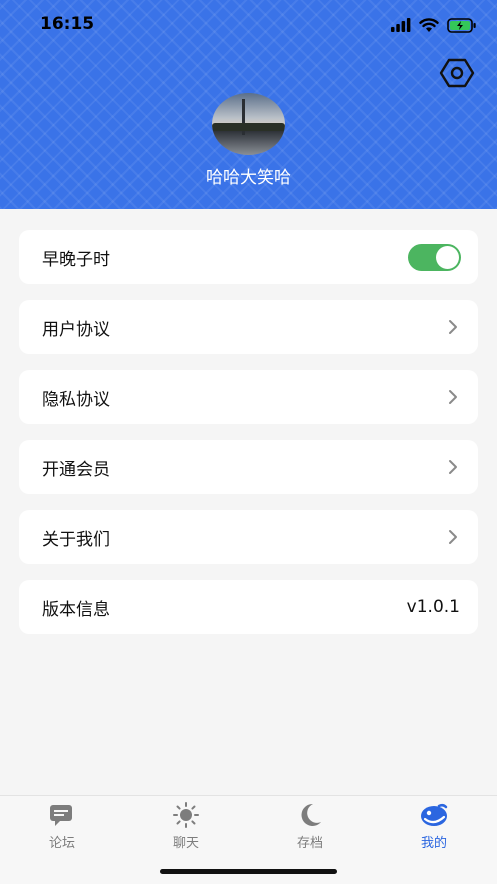 Image resolution: width=497 pixels, height=884 pixels. Describe the element at coordinates (433, 843) in the screenshot. I see `tab-label: 我的` at that location.